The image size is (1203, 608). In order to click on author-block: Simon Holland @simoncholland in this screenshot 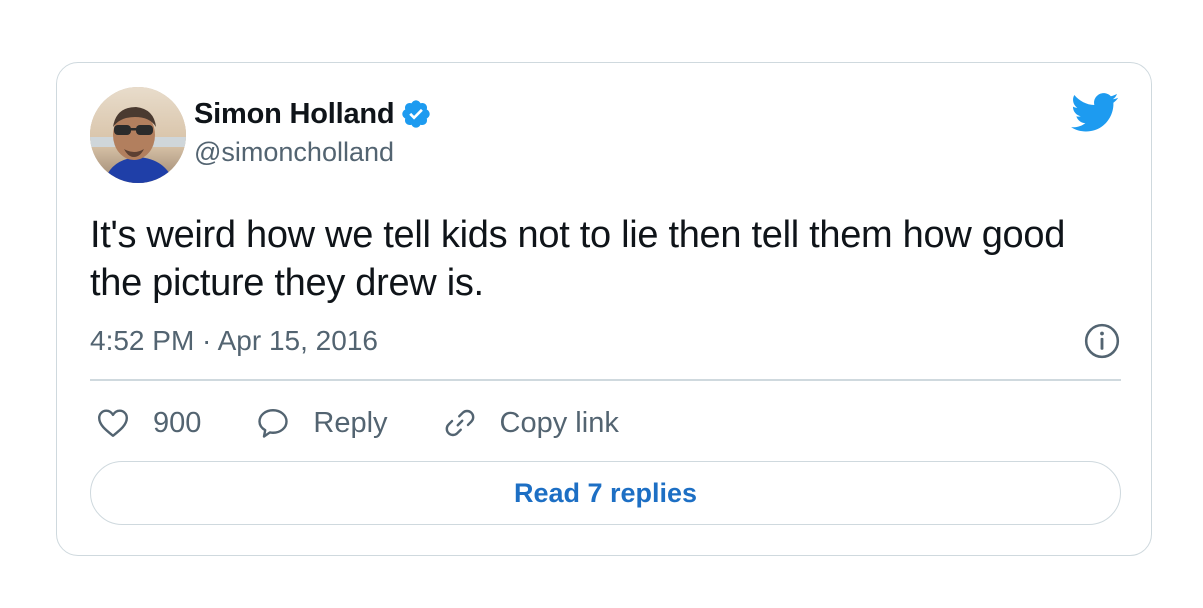, I will do `click(313, 132)`.